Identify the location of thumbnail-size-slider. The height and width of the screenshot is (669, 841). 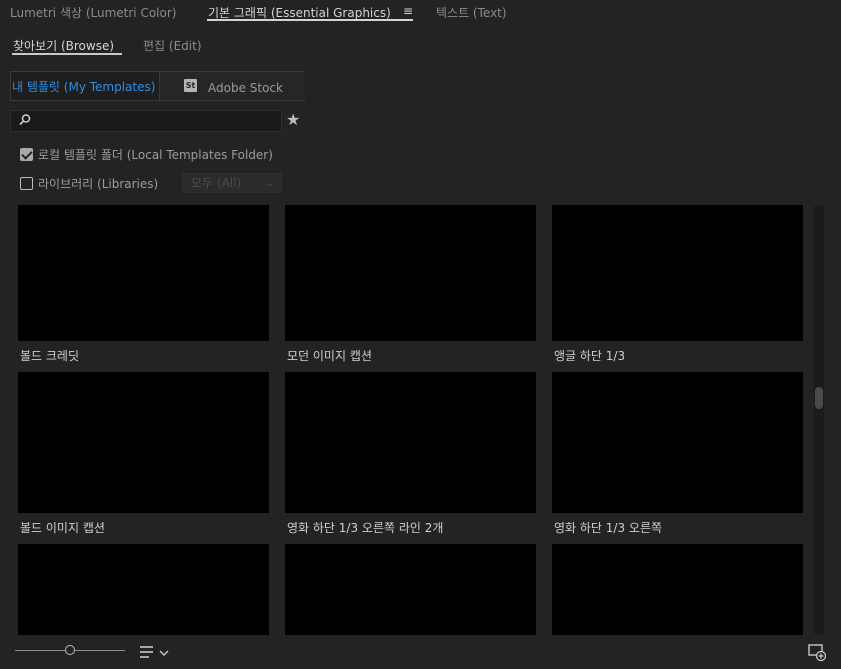
(70, 650).